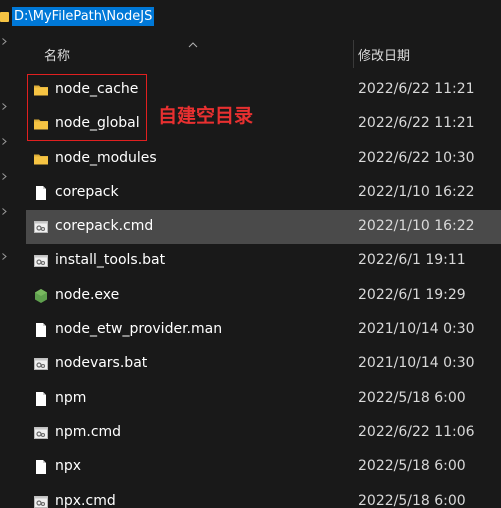 This screenshot has height=508, width=501. What do you see at coordinates (87, 191) in the screenshot?
I see `file-name: corepack` at bounding box center [87, 191].